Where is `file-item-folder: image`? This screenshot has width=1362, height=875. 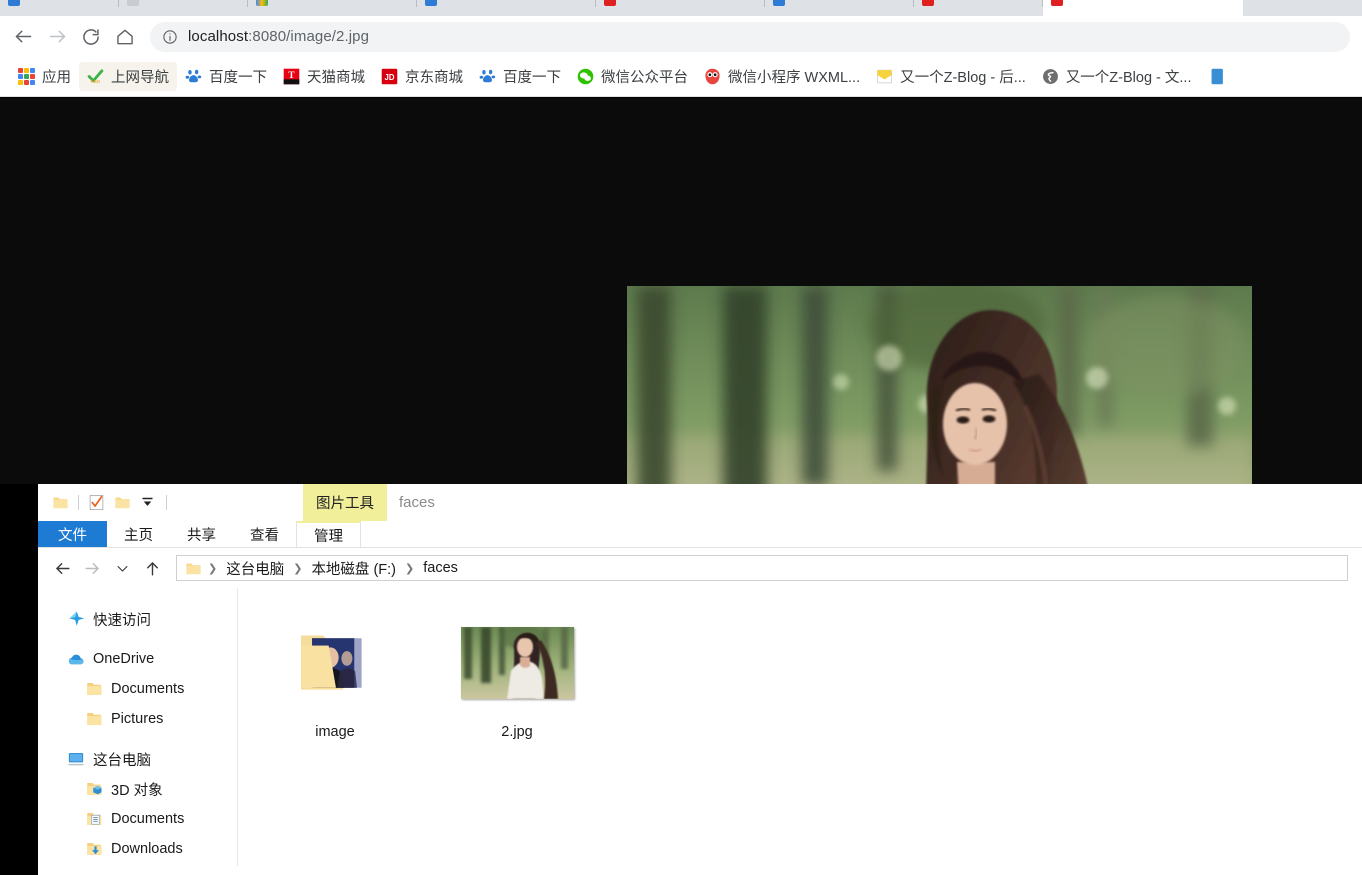
file-item-folder: image is located at coordinates (335, 675).